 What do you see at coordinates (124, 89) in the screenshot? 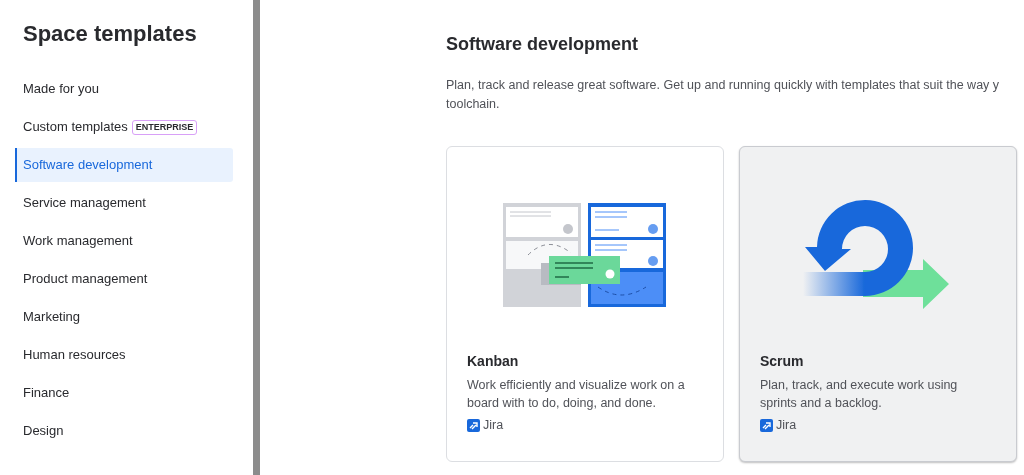
I see `sidebar-item: Made for you` at bounding box center [124, 89].